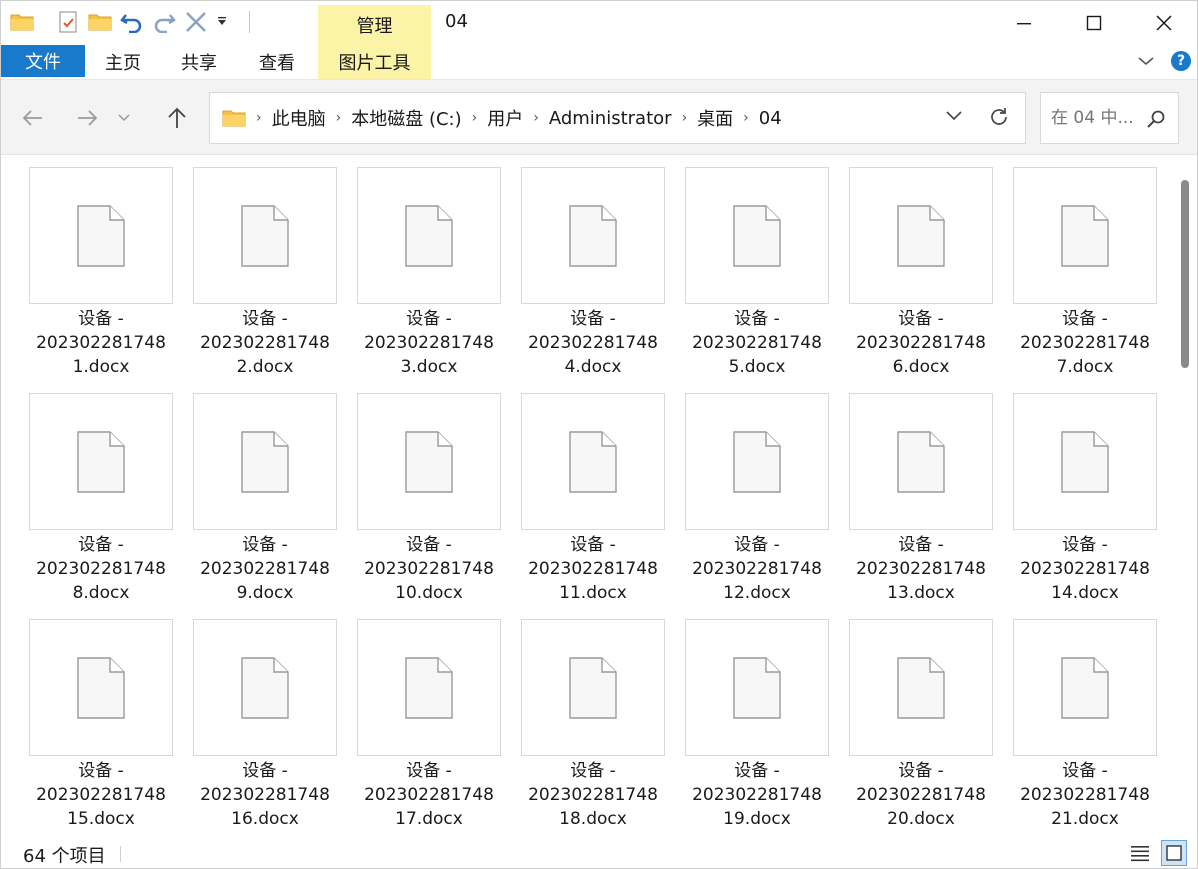 This screenshot has height=869, width=1198. What do you see at coordinates (1181, 61) in the screenshot?
I see `help-button: ?` at bounding box center [1181, 61].